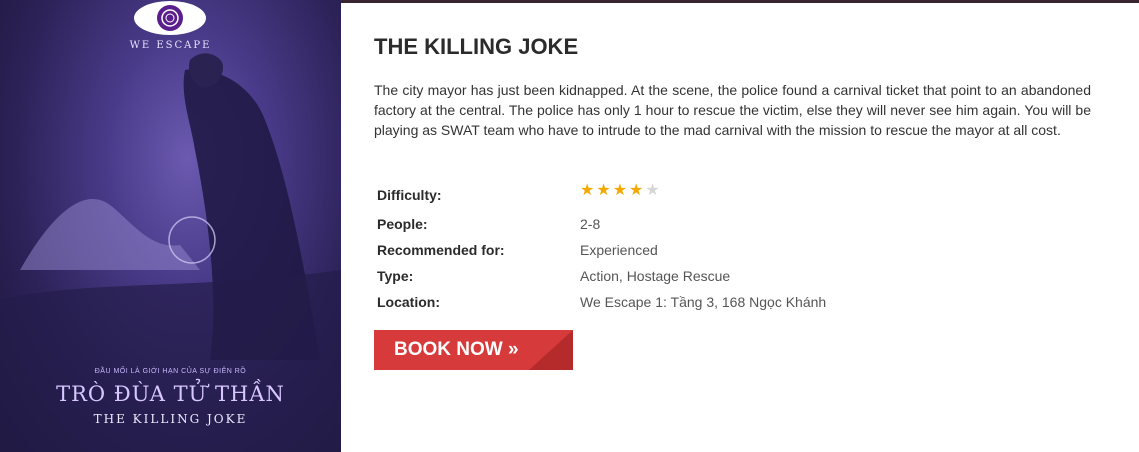  I want to click on book-now-label: BOOK NOW », so click(456, 349).